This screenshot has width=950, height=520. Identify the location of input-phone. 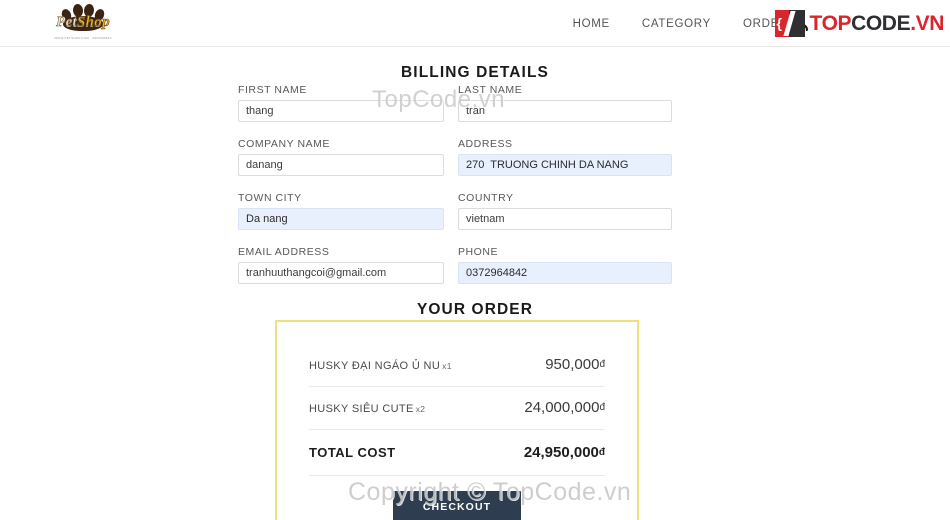
(565, 273).